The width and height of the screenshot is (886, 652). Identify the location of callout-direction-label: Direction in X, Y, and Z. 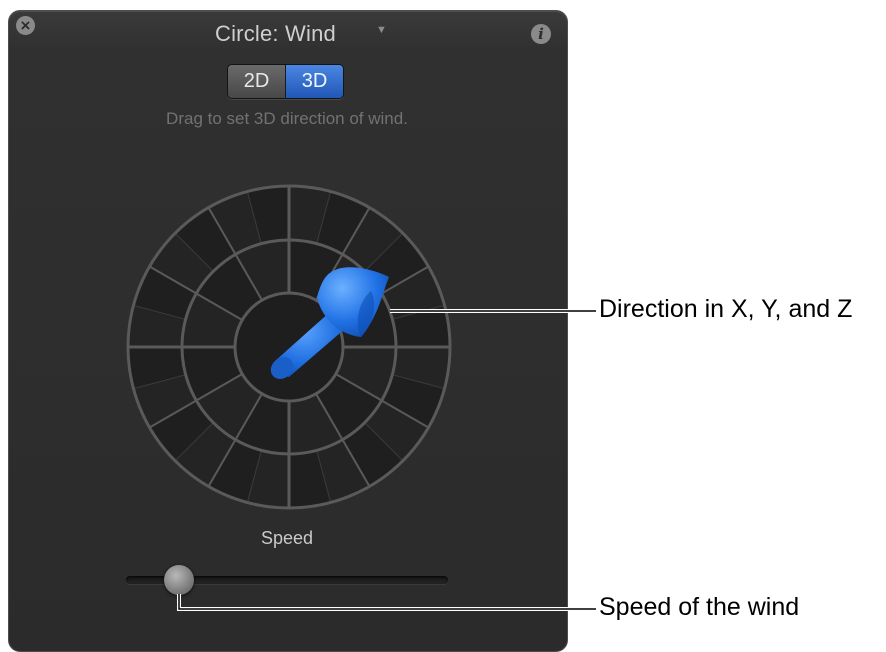
(726, 309).